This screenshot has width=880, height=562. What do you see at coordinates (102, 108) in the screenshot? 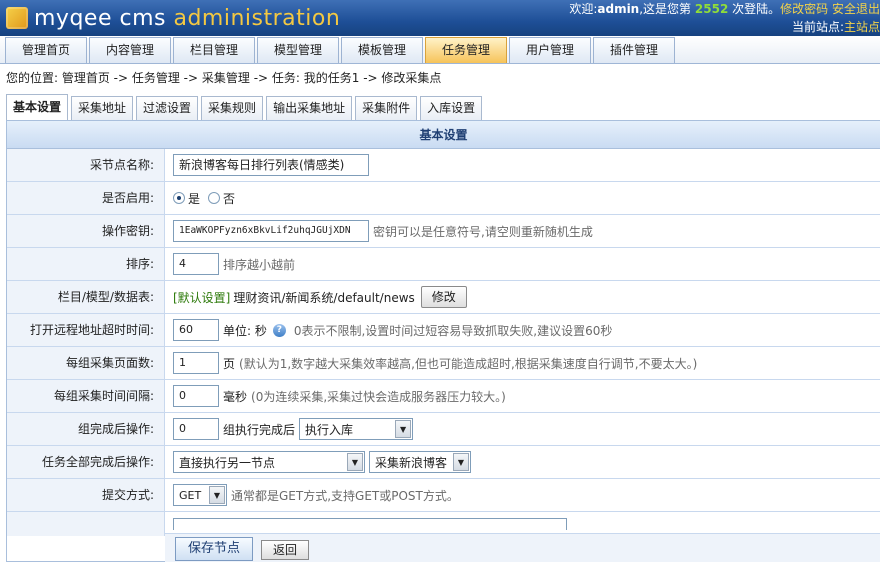
I see `tab-collect-urls: 采集地址` at bounding box center [102, 108].